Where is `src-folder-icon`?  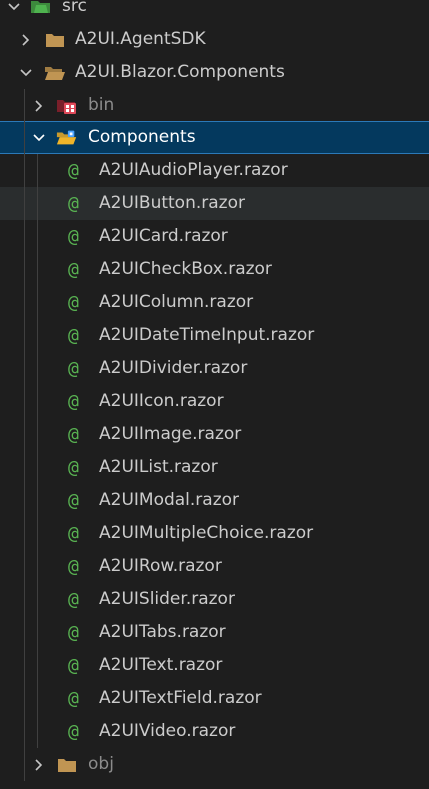
src-folder-icon is located at coordinates (41, 11).